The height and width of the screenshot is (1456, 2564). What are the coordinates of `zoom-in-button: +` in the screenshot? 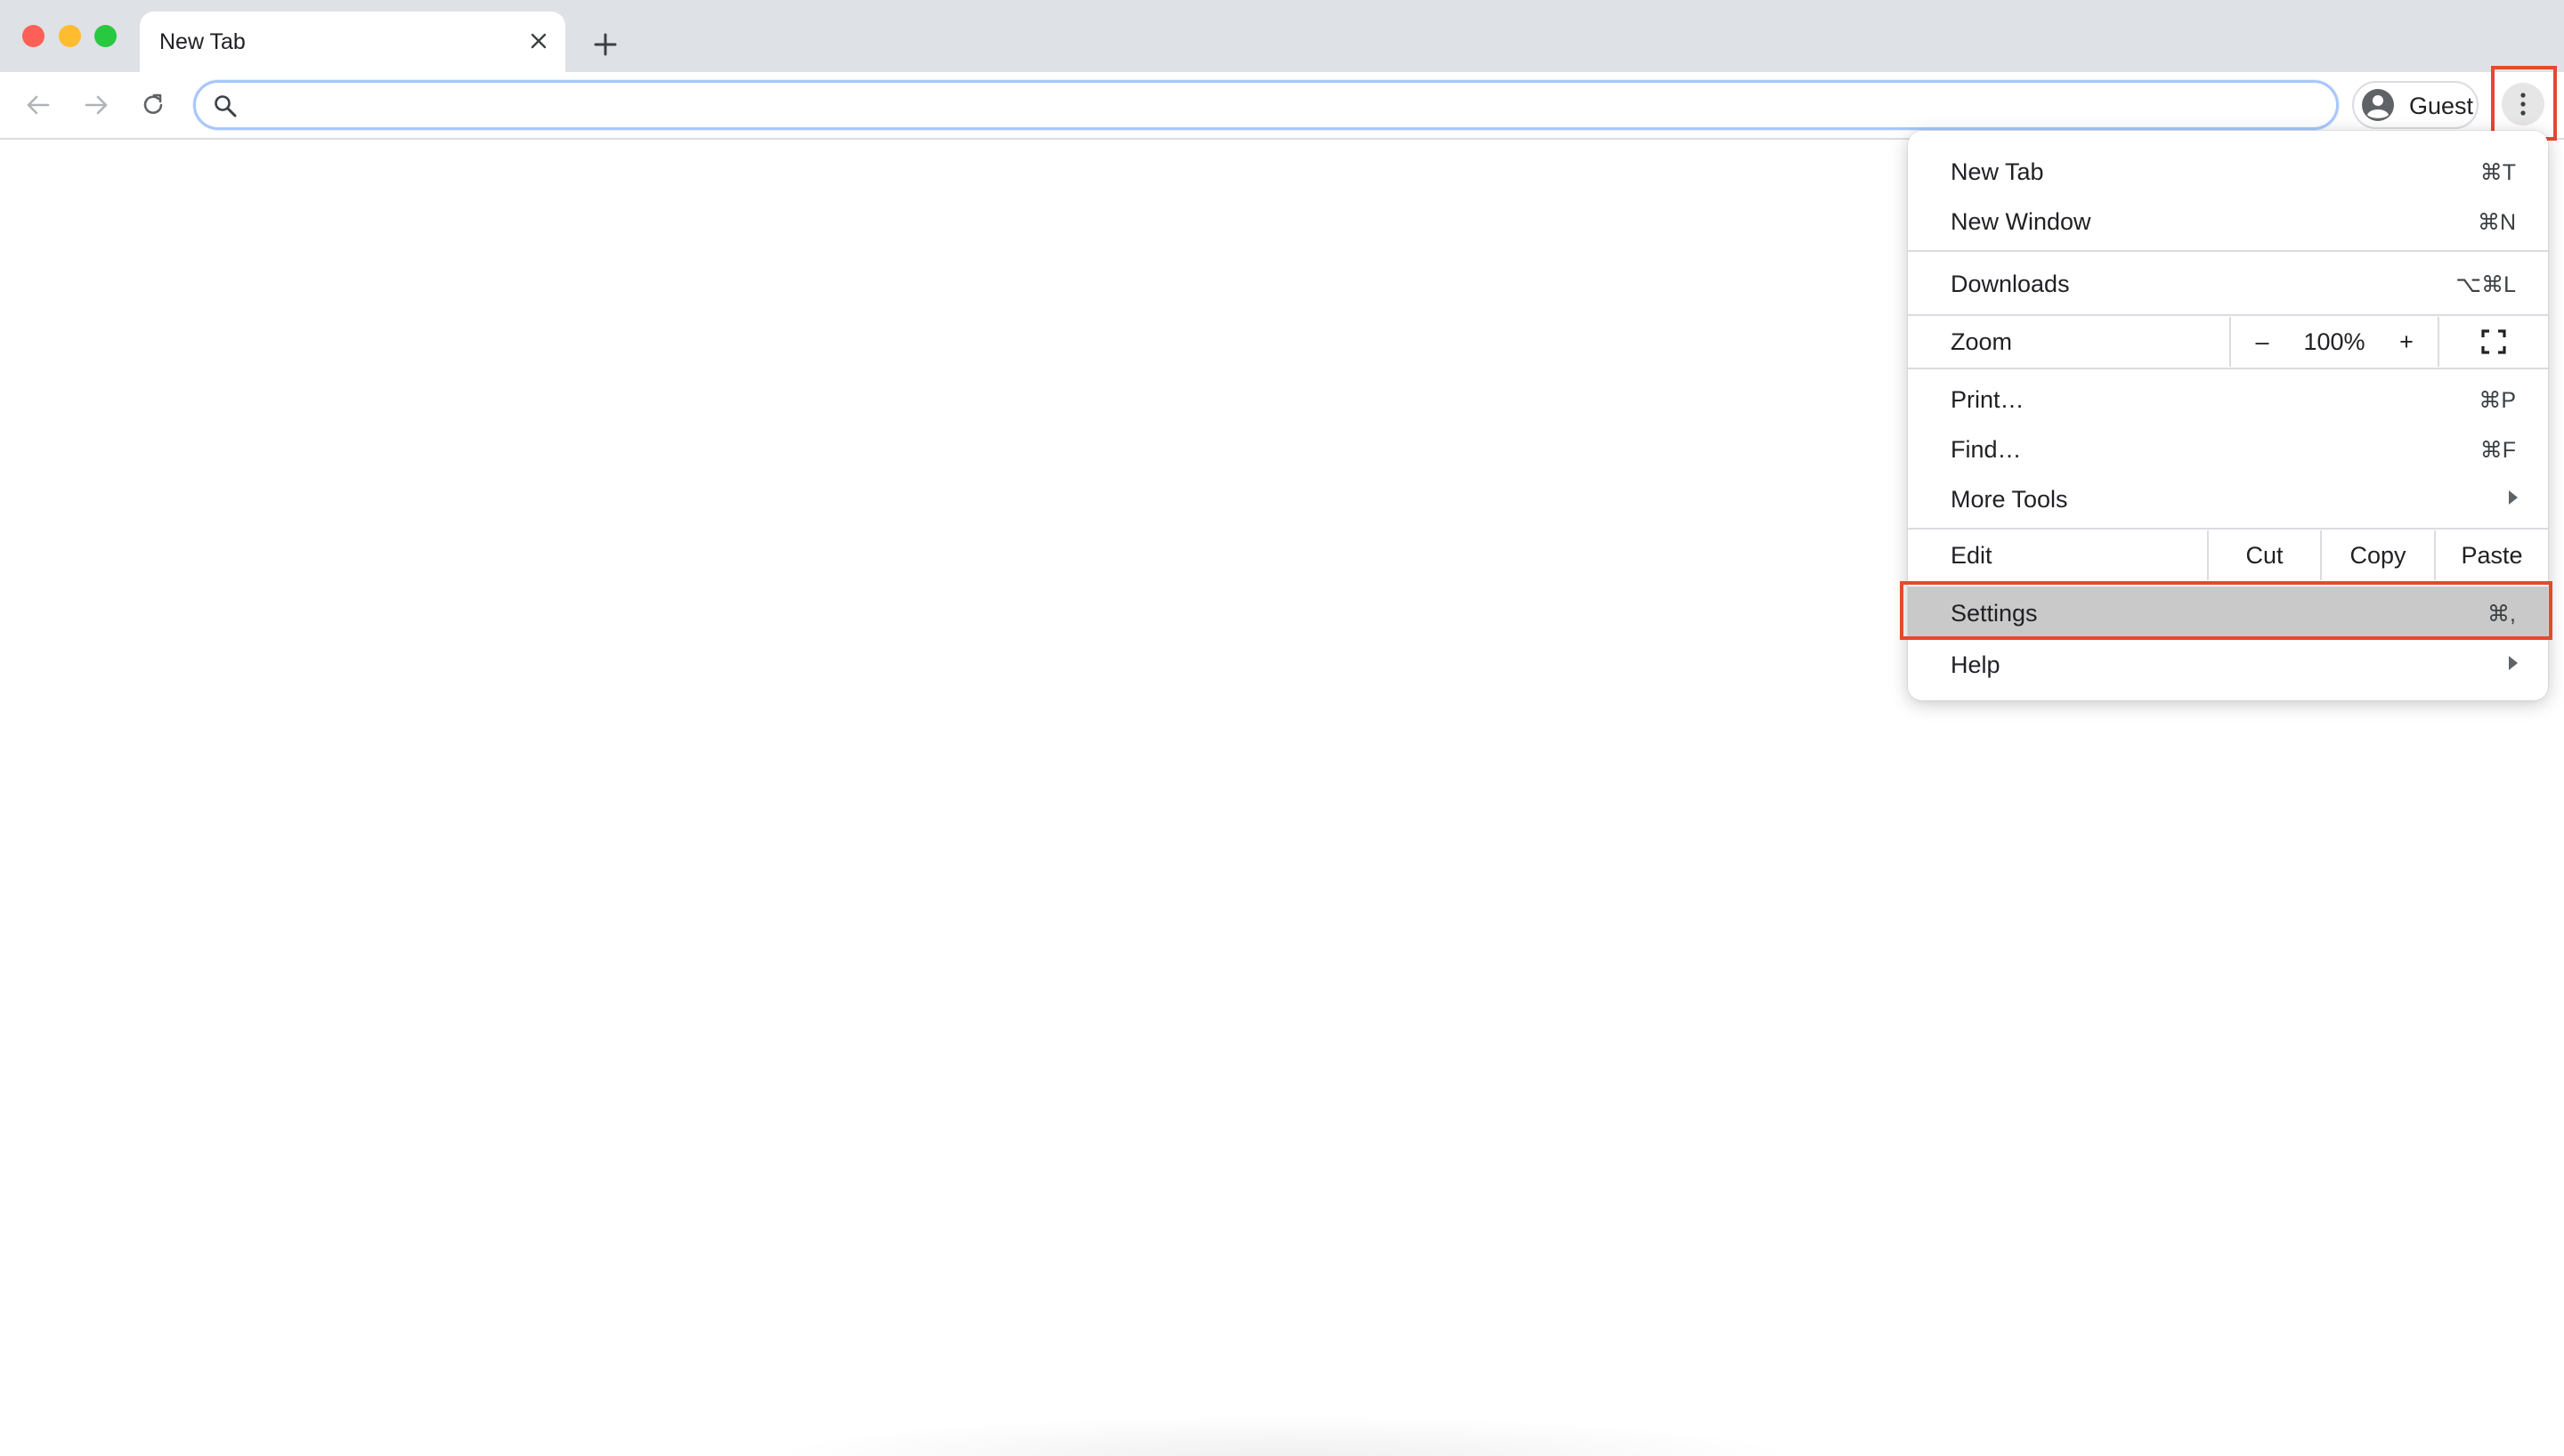 It's located at (2406, 342).